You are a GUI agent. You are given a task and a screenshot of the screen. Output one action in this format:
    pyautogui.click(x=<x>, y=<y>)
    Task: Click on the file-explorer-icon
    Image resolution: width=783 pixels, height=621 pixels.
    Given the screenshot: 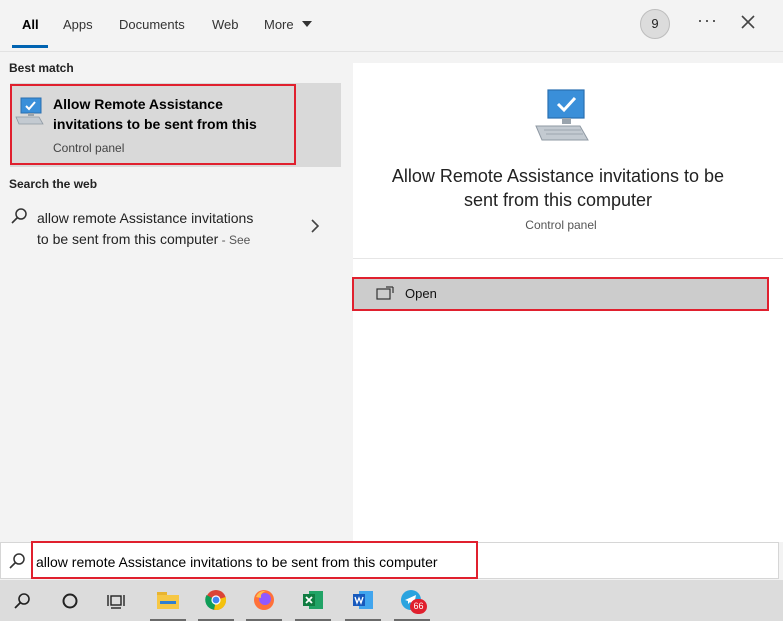 What is the action you would take?
    pyautogui.click(x=168, y=600)
    